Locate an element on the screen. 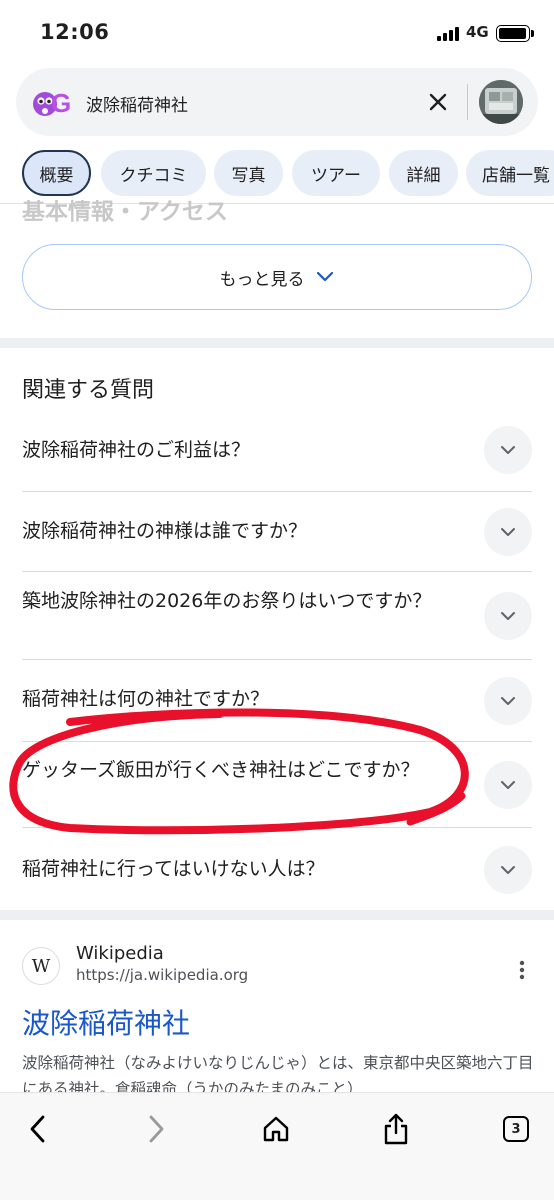  battery-nub is located at coordinates (532, 33).